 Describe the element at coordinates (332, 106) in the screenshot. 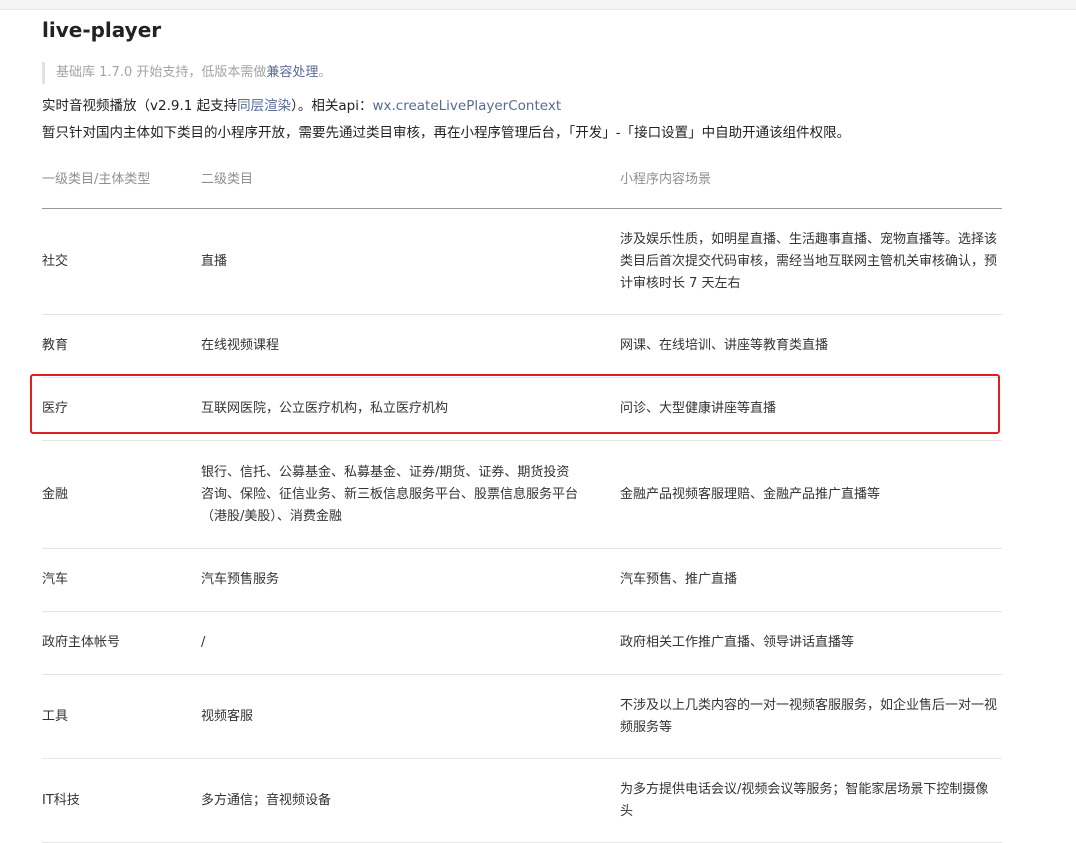

I see `description-text-2: ）。相关api：` at that location.